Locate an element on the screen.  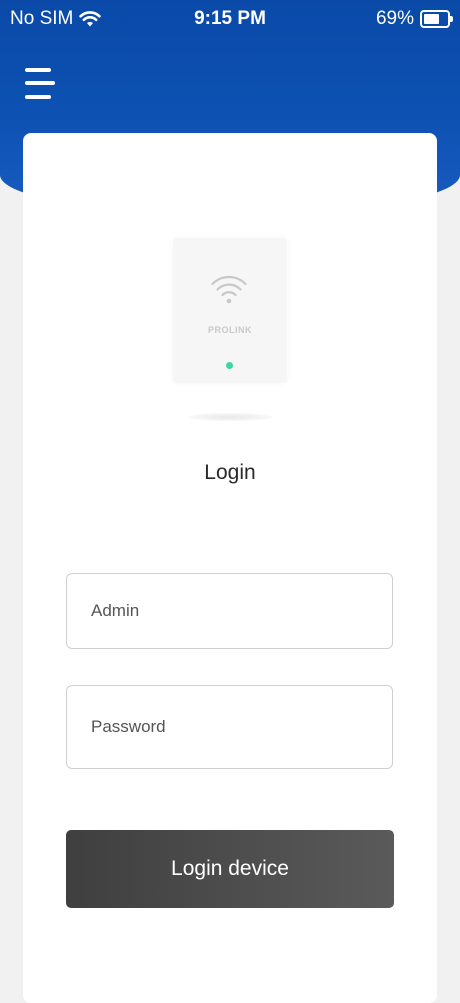
password-input is located at coordinates (231, 727).